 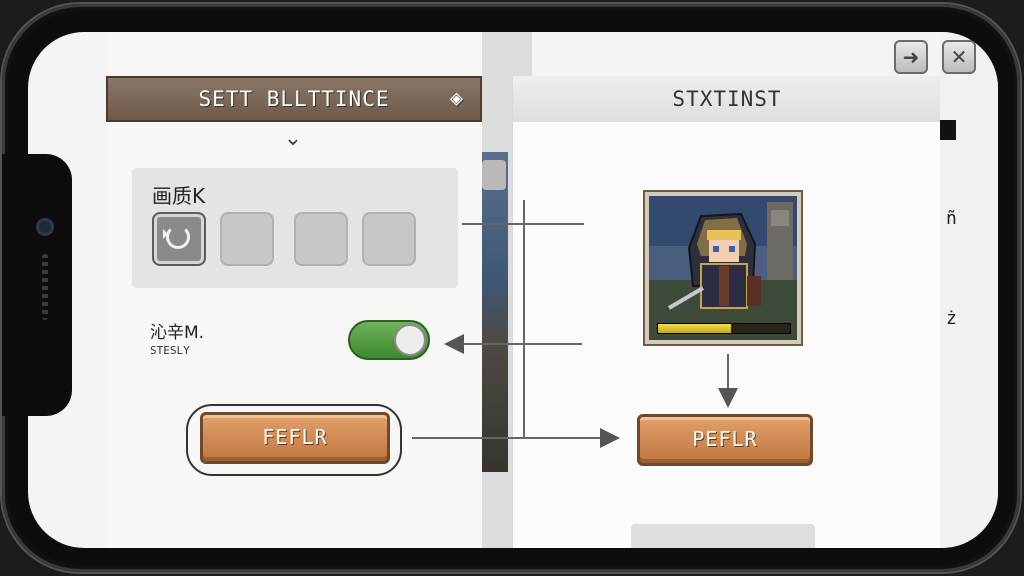 I want to click on diamond-icon: ◈, so click(x=457, y=99).